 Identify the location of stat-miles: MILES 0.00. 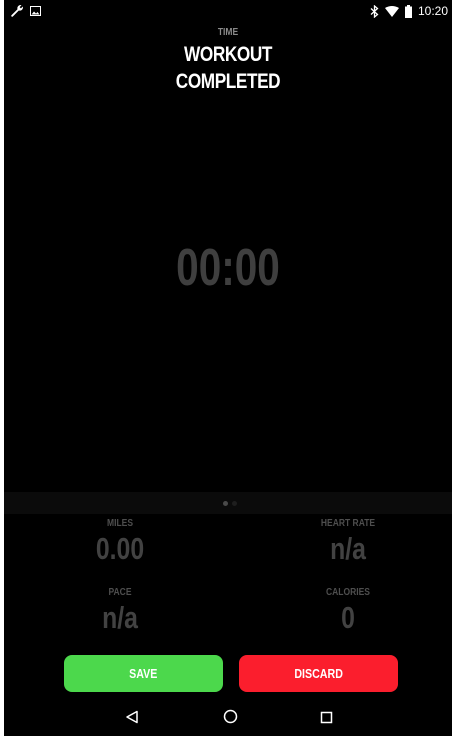
(120, 543).